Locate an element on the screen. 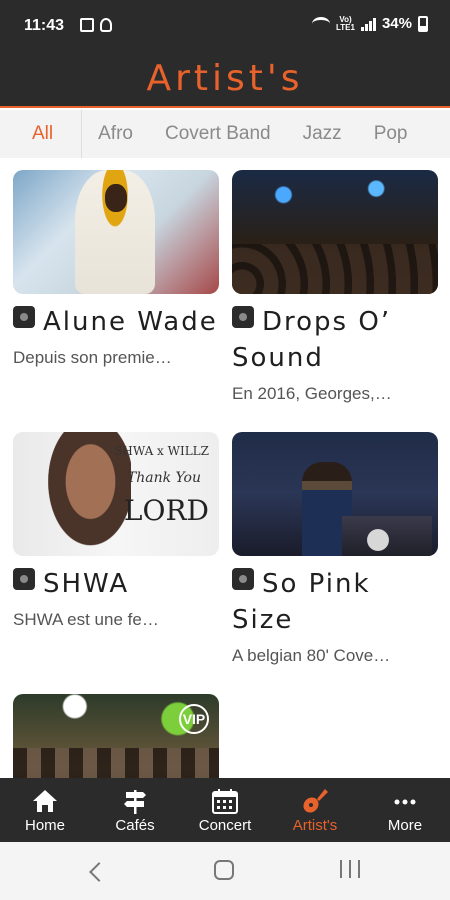 The image size is (450, 900). nav-cafes-label: Cafés is located at coordinates (135, 825).